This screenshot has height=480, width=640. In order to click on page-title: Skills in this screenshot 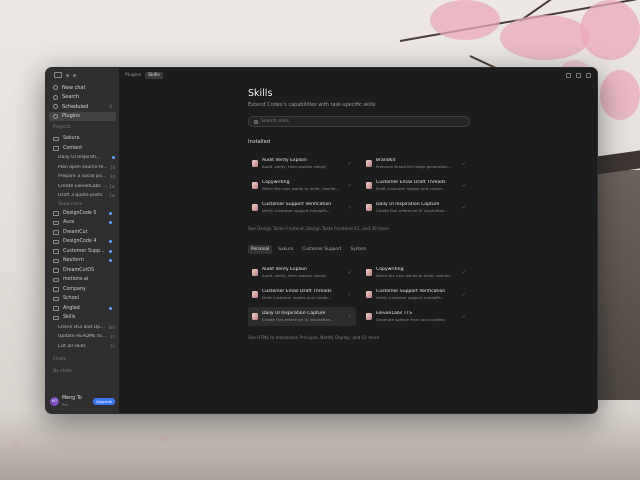, I will do `click(260, 93)`.